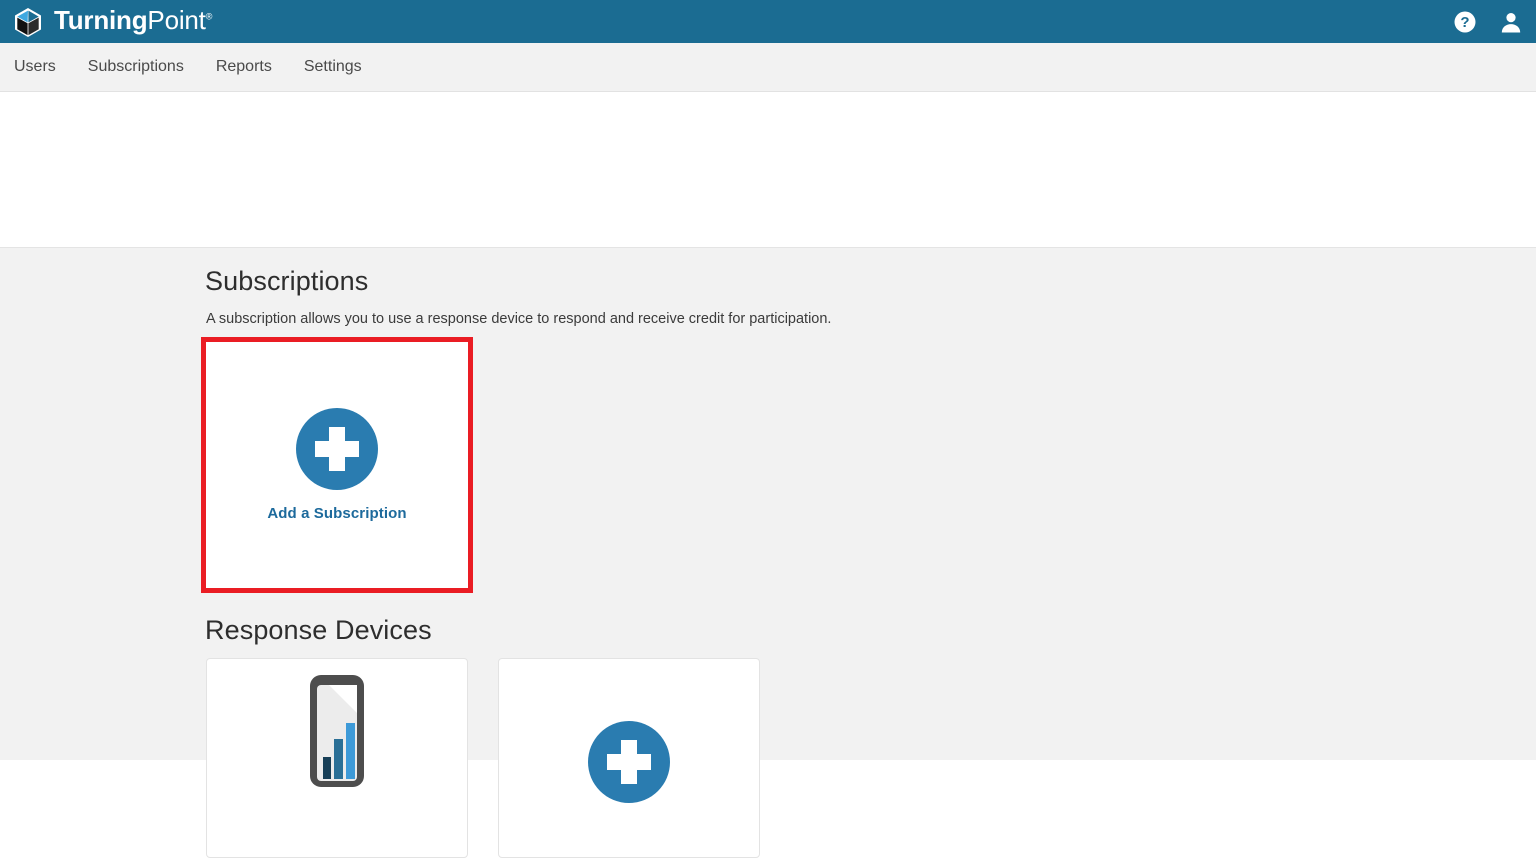  I want to click on add-subscription-card: Add a Subscription, so click(337, 465).